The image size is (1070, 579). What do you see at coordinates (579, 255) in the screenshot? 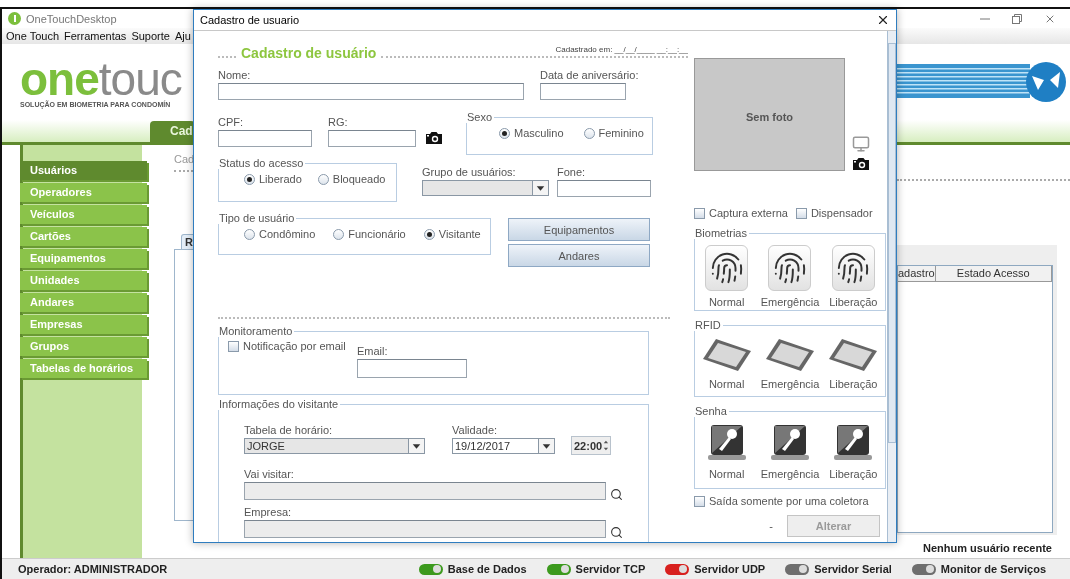
I see `form-button: Andares` at bounding box center [579, 255].